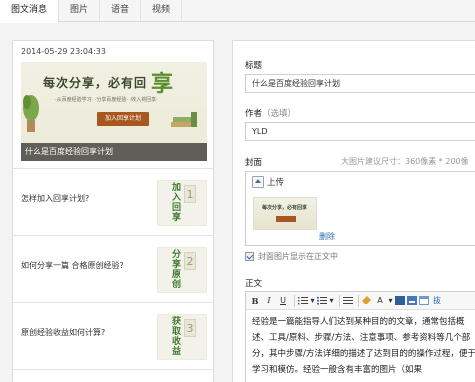  What do you see at coordinates (360, 131) in the screenshot?
I see `author-input: YLD` at bounding box center [360, 131].